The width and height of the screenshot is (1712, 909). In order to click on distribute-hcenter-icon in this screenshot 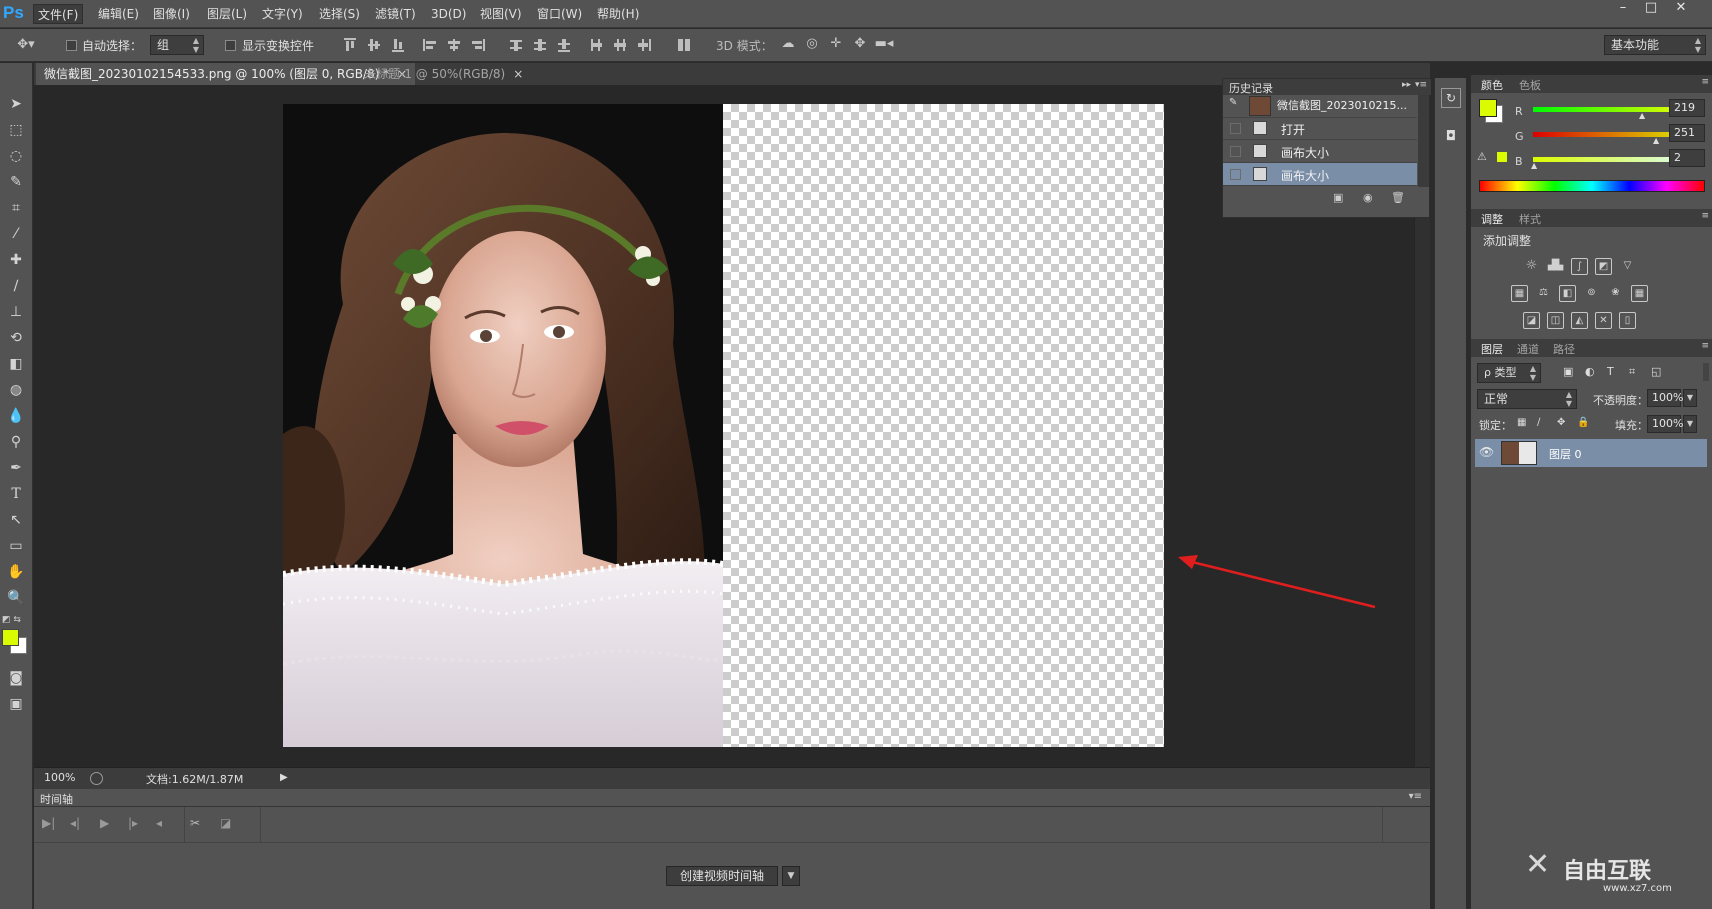, I will do `click(620, 45)`.